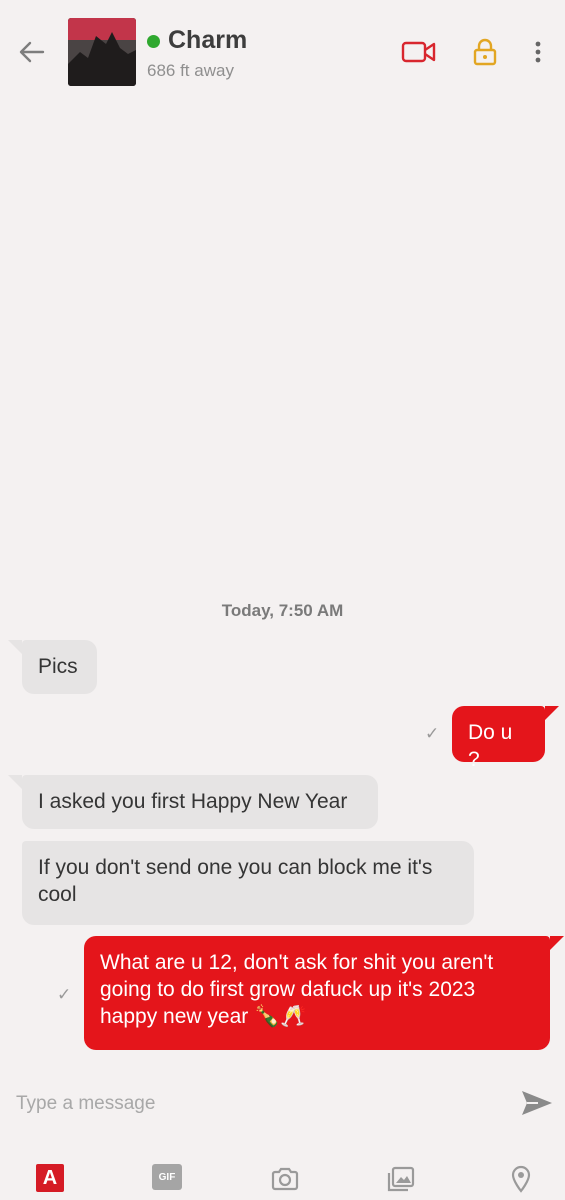  Describe the element at coordinates (282, 610) in the screenshot. I see `thread-timestamp: Today, 7:50 AM` at that location.